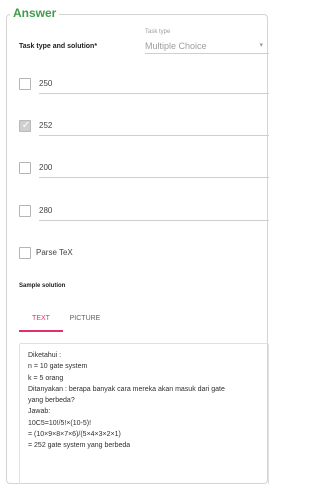 This screenshot has height=486, width=320. What do you see at coordinates (46, 378) in the screenshot?
I see `solution-line: k = 5 orang` at bounding box center [46, 378].